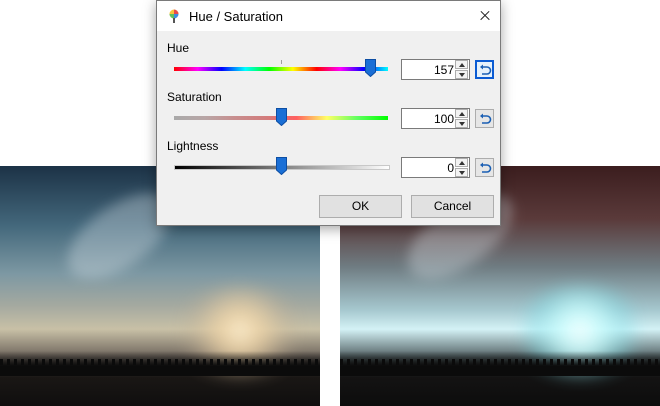 This screenshot has height=406, width=660. I want to click on hue-spinbox, so click(435, 69).